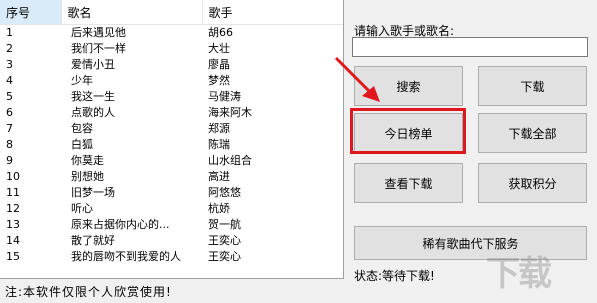 This screenshot has width=597, height=303. I want to click on table-header: 序号 歌名 歌手, so click(171, 12).